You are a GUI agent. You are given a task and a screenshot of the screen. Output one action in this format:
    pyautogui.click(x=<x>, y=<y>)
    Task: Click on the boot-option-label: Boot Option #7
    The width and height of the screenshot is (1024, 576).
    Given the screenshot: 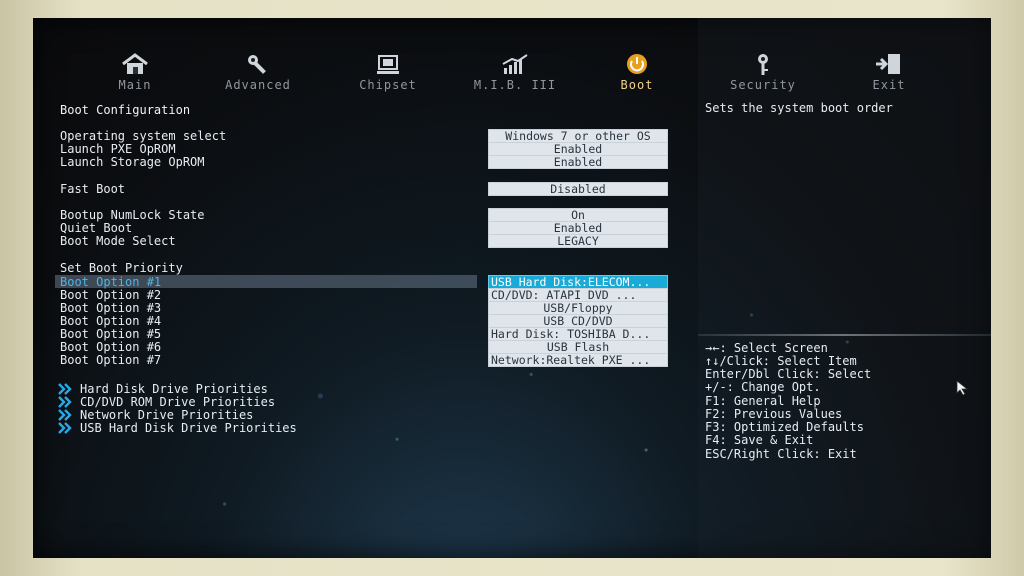 What is the action you would take?
    pyautogui.click(x=110, y=360)
    